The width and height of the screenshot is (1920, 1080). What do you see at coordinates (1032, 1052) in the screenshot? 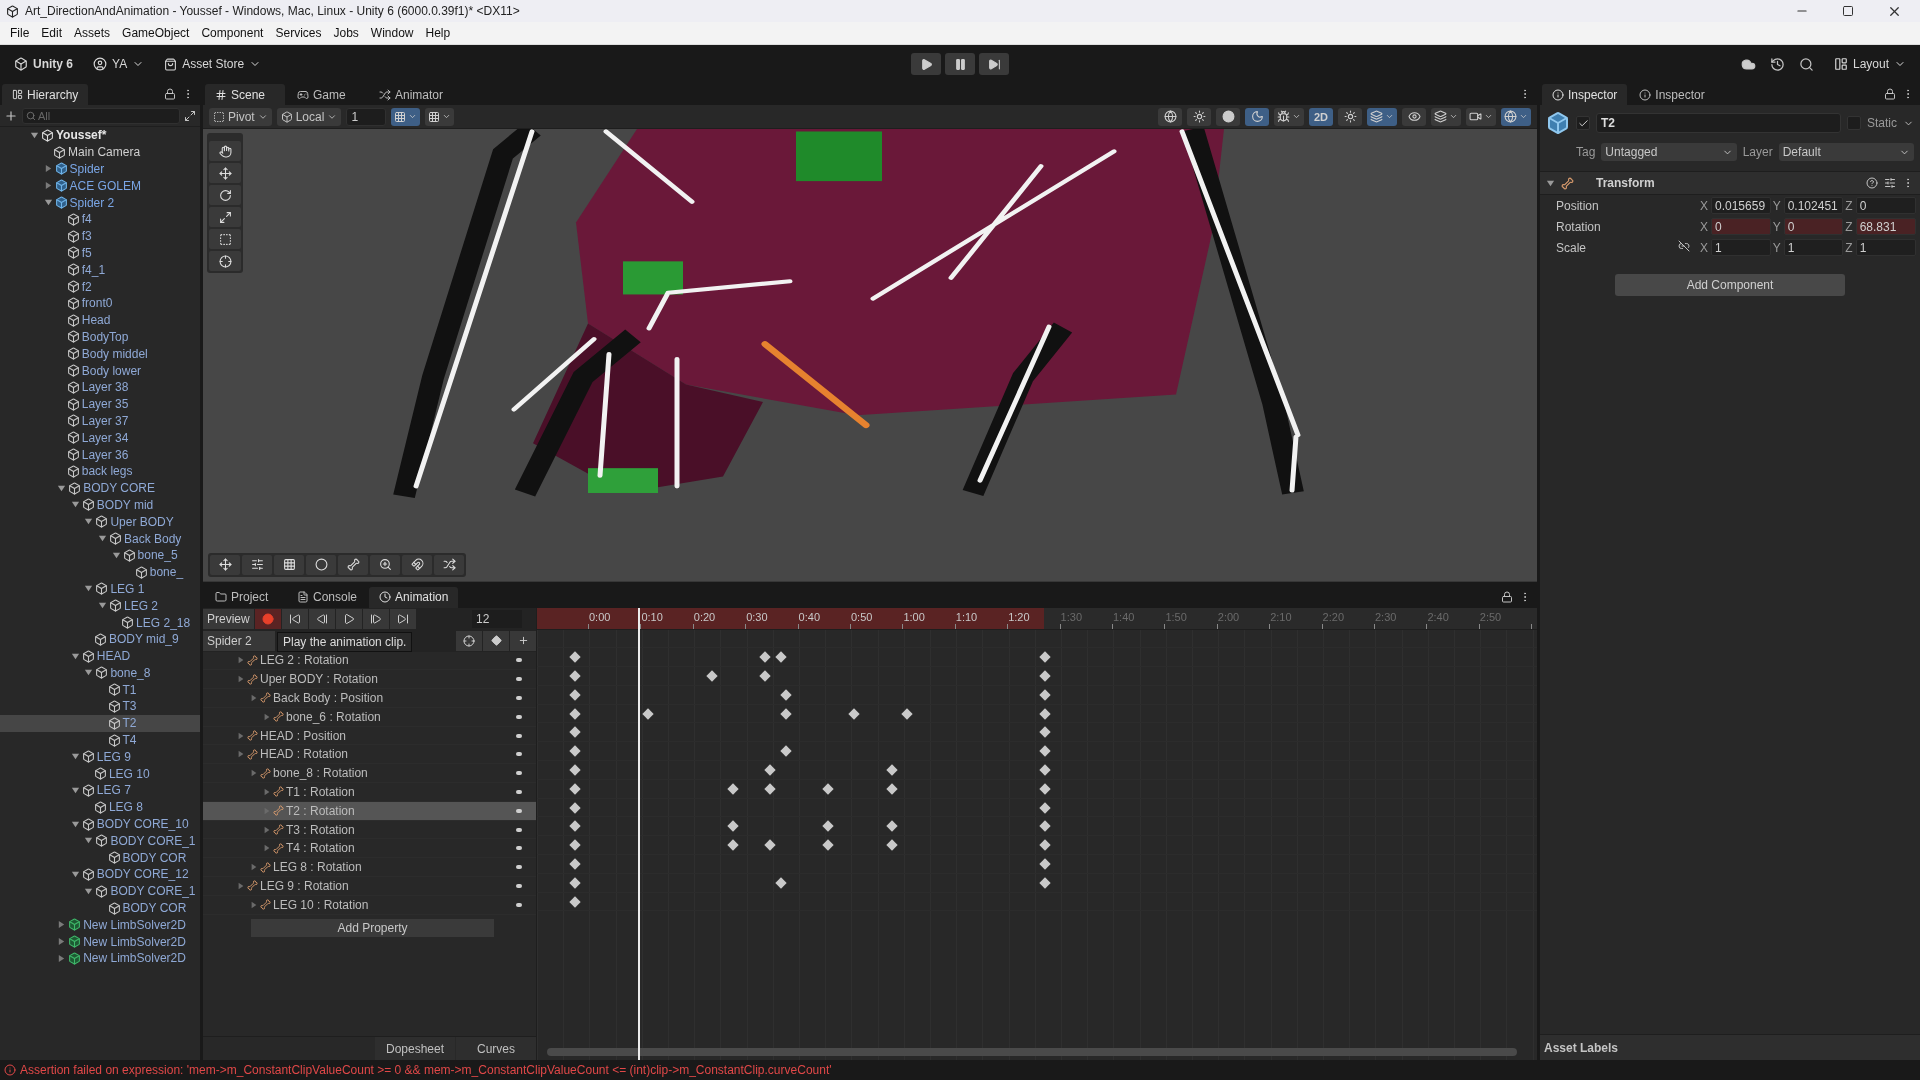
I see `scrollbar` at bounding box center [1032, 1052].